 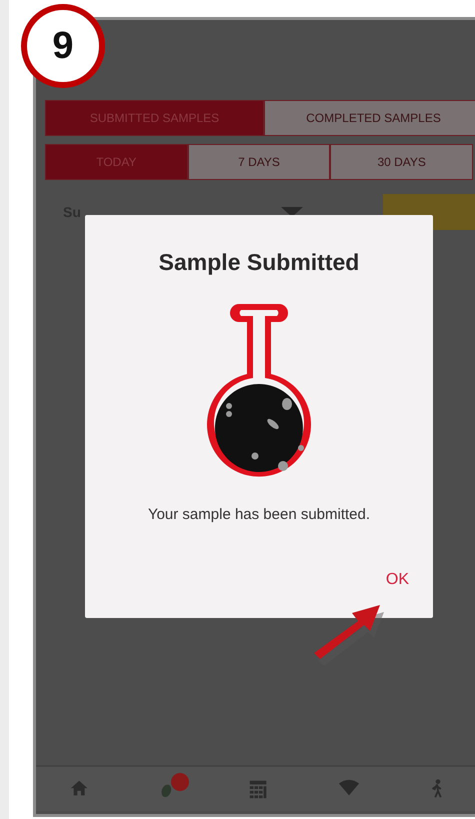 I want to click on caret-icon, so click(x=291, y=211).